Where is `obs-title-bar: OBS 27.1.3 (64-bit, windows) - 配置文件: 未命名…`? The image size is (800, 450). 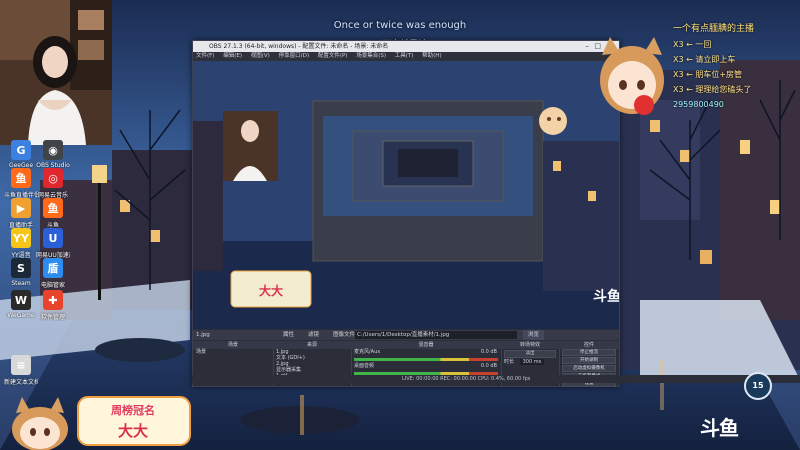
obs-title-bar: OBS 27.1.3 (64-bit, windows) - 配置文件: 未命名… is located at coordinates (406, 46).